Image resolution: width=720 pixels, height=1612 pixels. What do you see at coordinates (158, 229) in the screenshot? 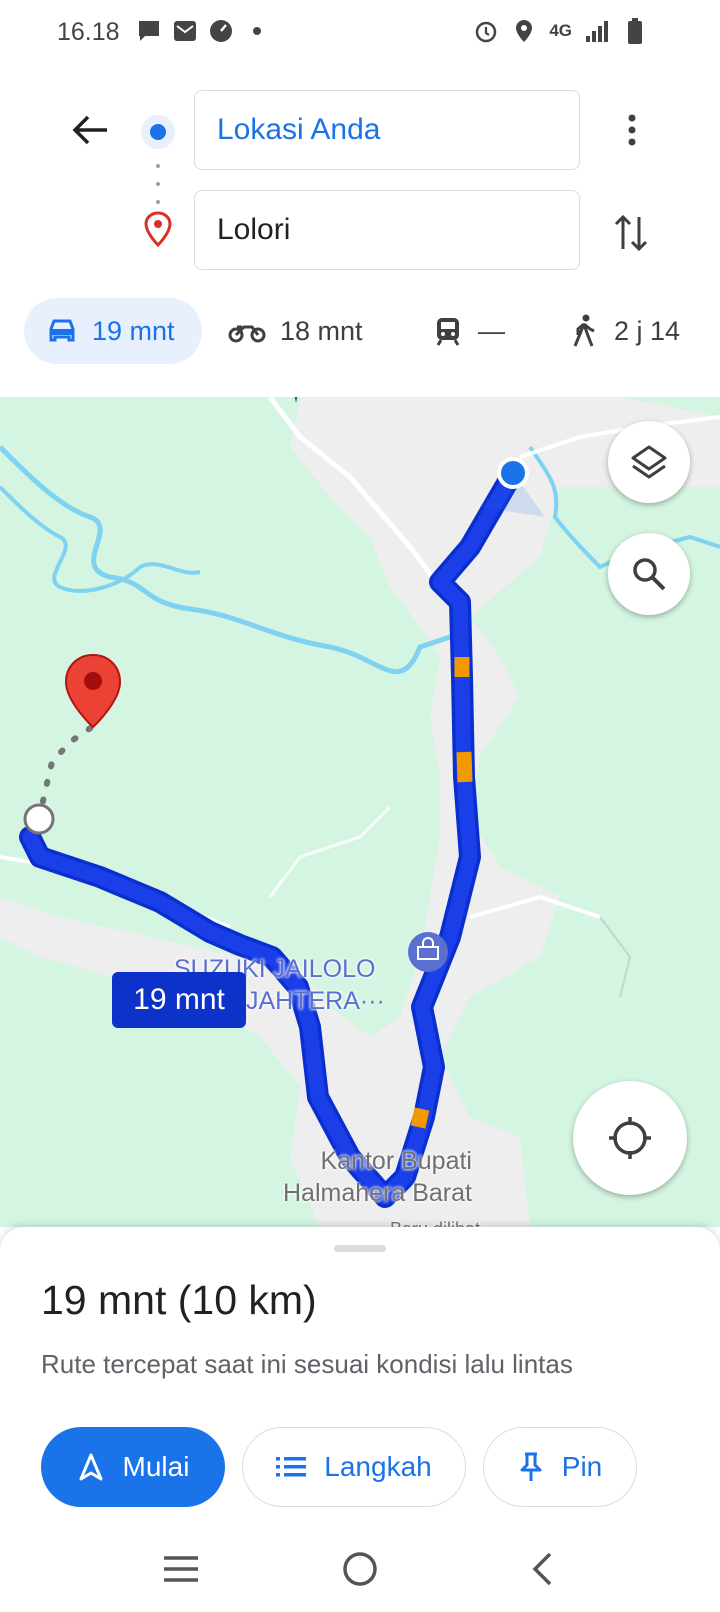
I see `destination-pin-icon` at bounding box center [158, 229].